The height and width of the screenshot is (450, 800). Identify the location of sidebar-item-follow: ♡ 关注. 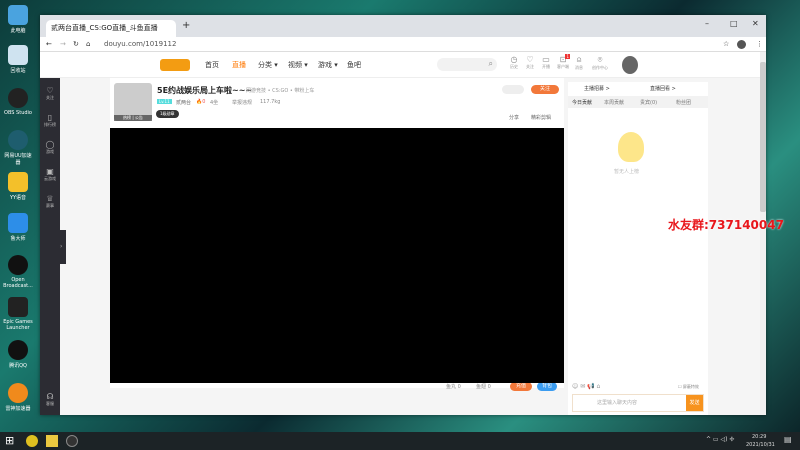
(50, 93).